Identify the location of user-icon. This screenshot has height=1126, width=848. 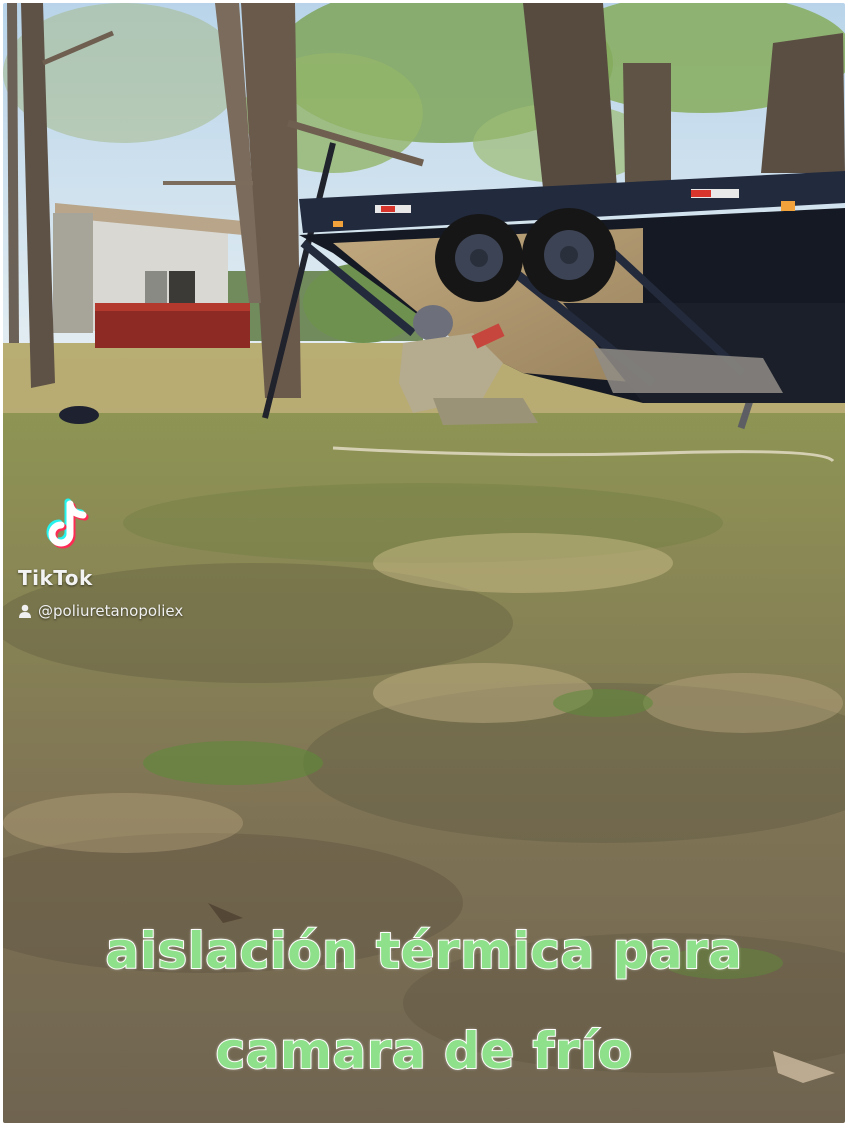
(25, 611).